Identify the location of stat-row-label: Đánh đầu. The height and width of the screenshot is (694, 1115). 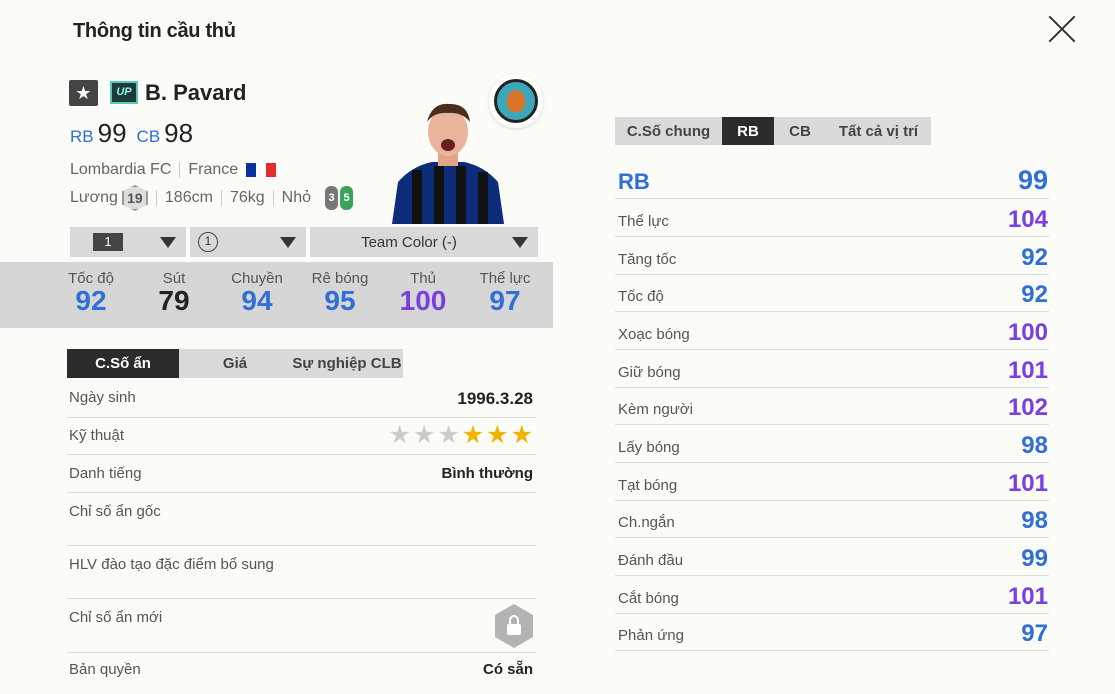
(651, 560).